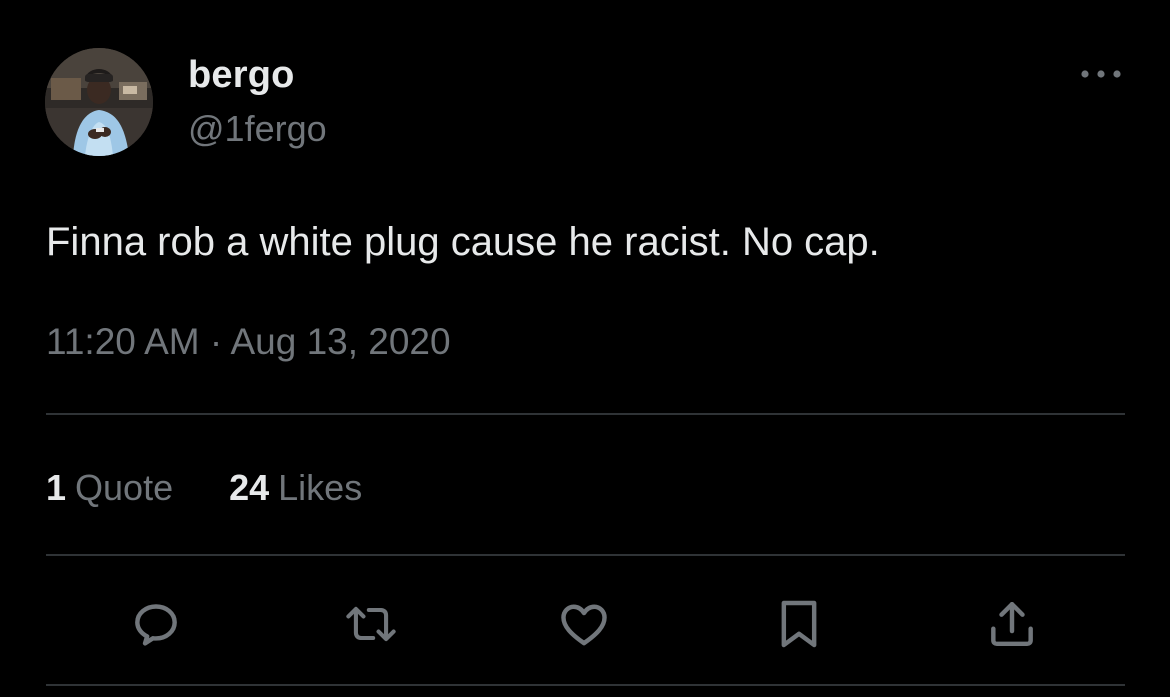 The image size is (1170, 697). I want to click on reply-icon, so click(156, 625).